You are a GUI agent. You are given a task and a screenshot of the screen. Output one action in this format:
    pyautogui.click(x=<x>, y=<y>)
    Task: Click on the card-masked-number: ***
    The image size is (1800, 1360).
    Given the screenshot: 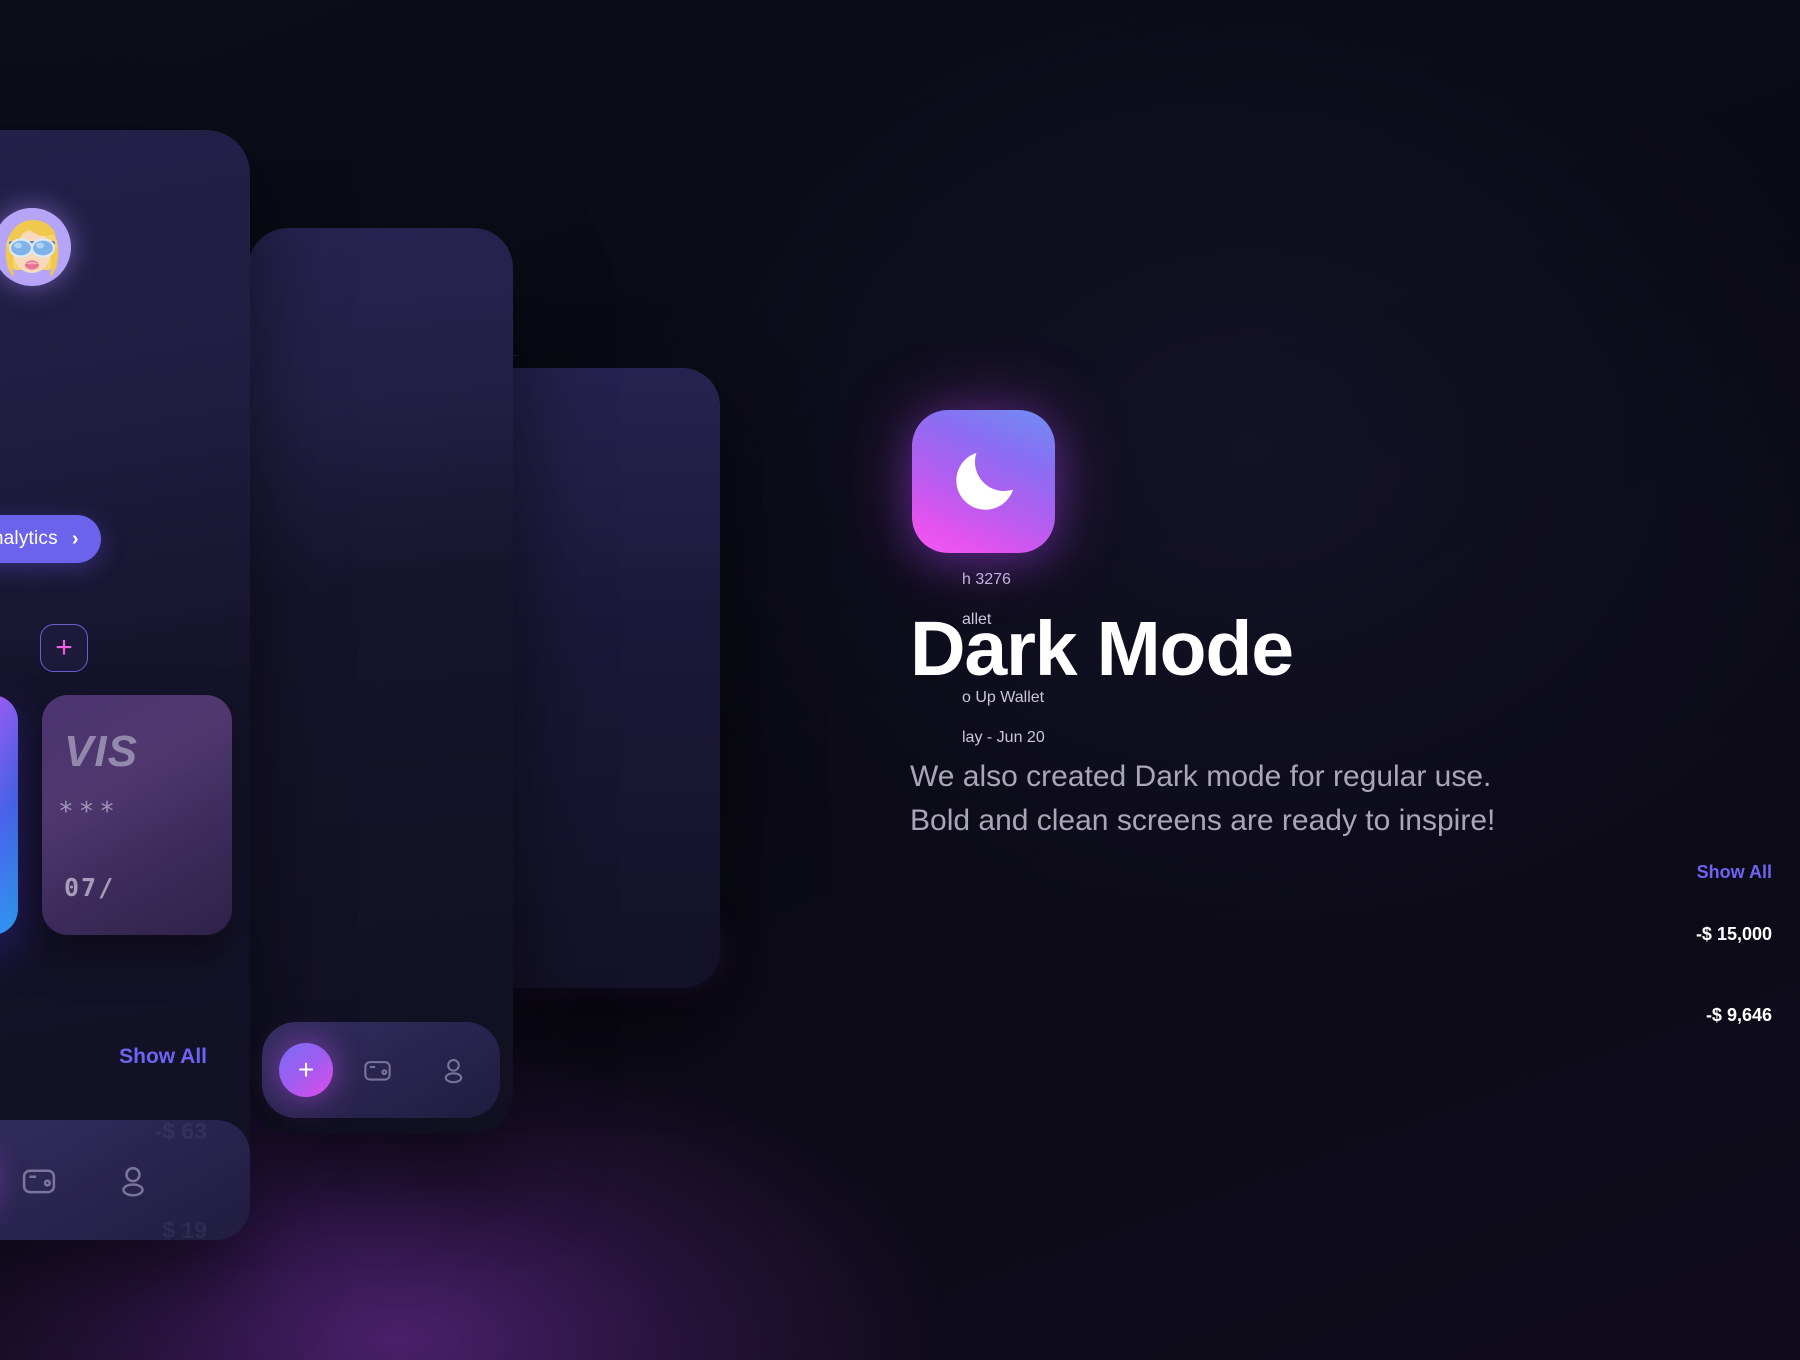 What is the action you would take?
    pyautogui.click(x=89, y=812)
    